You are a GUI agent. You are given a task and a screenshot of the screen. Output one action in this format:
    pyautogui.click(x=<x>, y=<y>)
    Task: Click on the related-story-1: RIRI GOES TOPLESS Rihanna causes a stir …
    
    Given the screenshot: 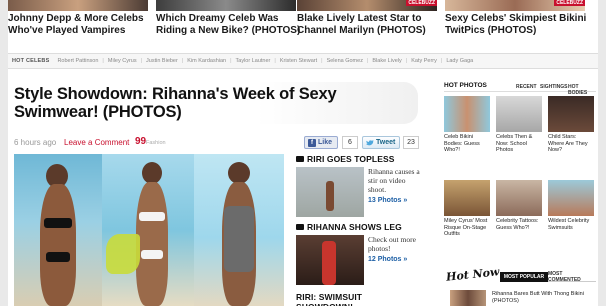 What is the action you would take?
    pyautogui.click(x=358, y=185)
    